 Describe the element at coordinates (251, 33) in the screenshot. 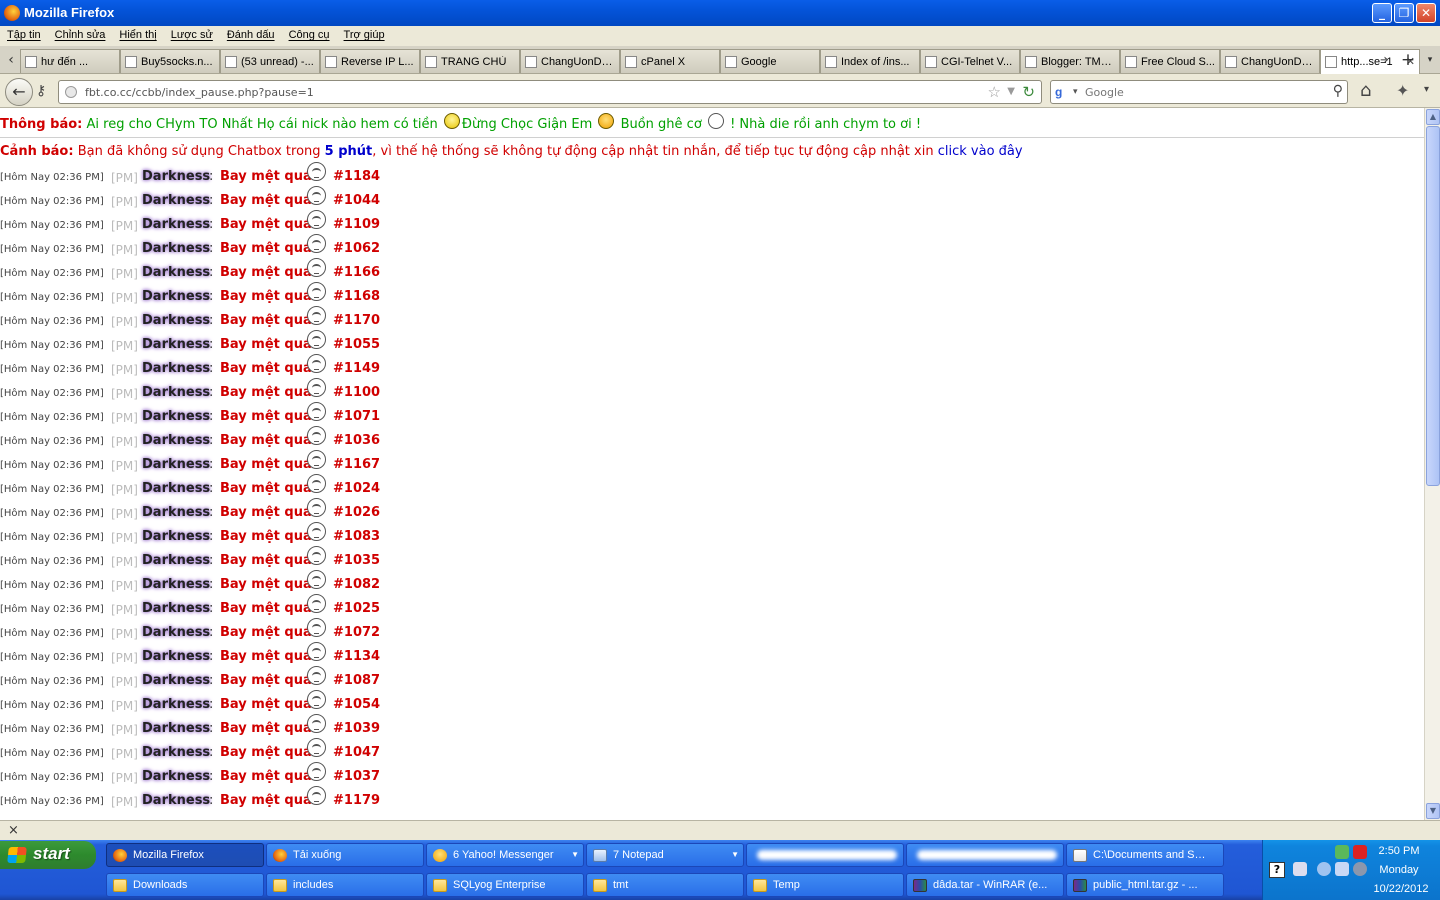

I see `menu-item: Đánh dấu` at that location.